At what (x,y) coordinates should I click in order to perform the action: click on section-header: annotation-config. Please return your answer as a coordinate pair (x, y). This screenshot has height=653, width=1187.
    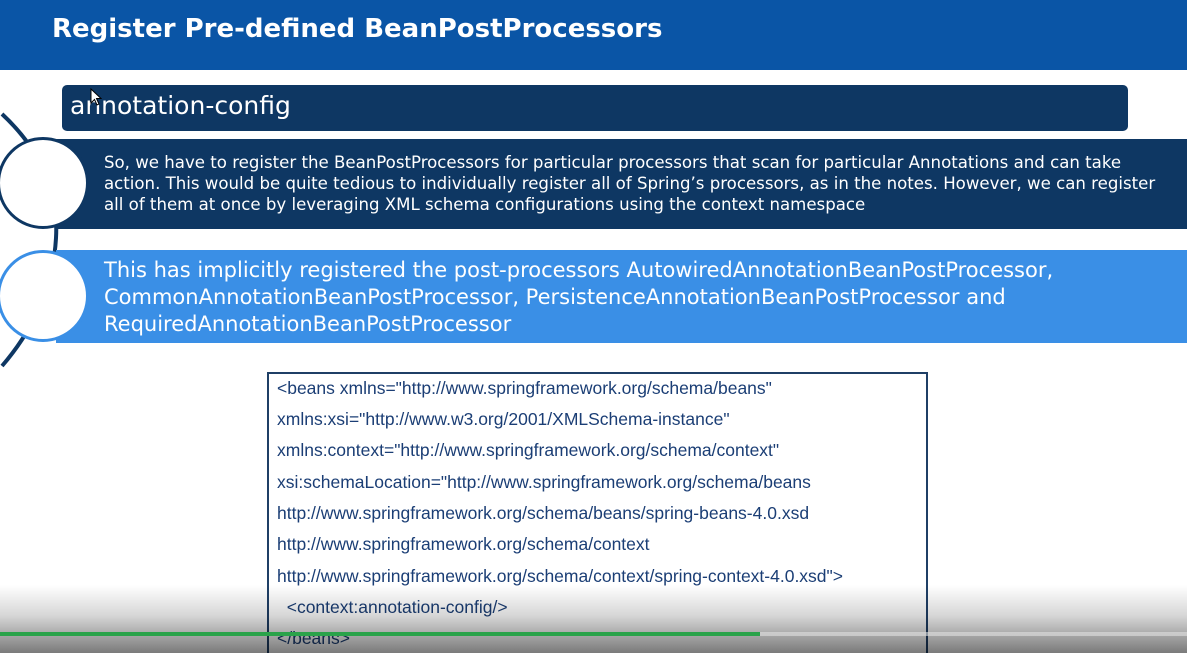
    Looking at the image, I should click on (595, 108).